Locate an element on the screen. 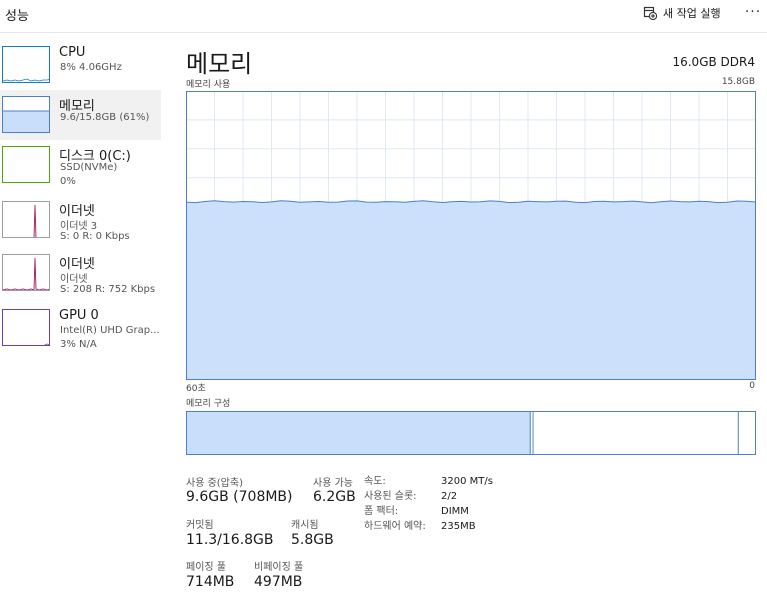  form-factor-label: 폼 팩터: is located at coordinates (381, 511).